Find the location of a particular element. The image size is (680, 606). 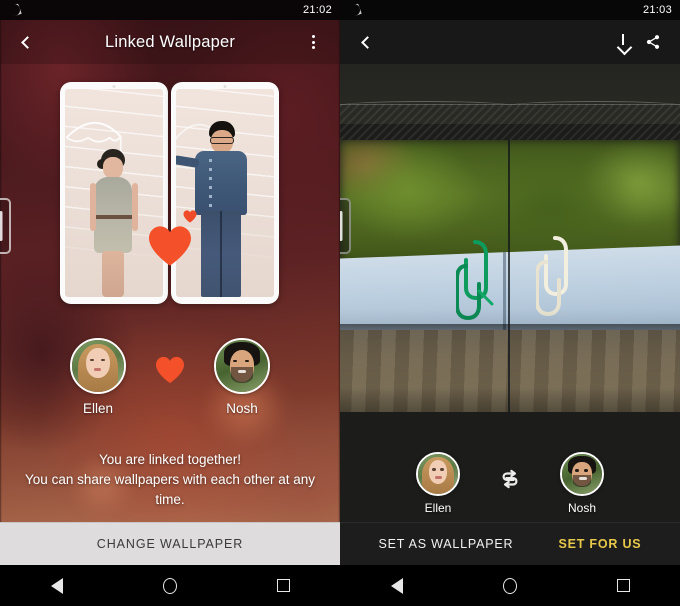

system-nav-bars is located at coordinates (340, 585).